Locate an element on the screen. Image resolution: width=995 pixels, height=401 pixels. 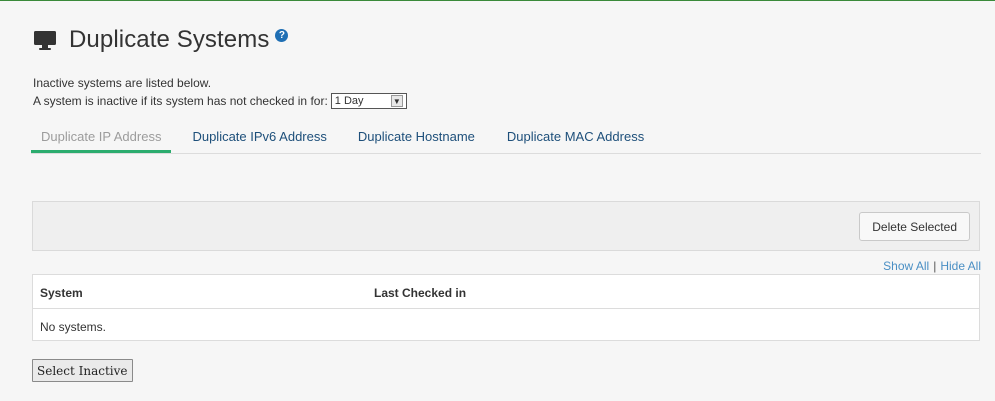
column-header-last-checked-in: Last Checked in is located at coordinates (420, 293).